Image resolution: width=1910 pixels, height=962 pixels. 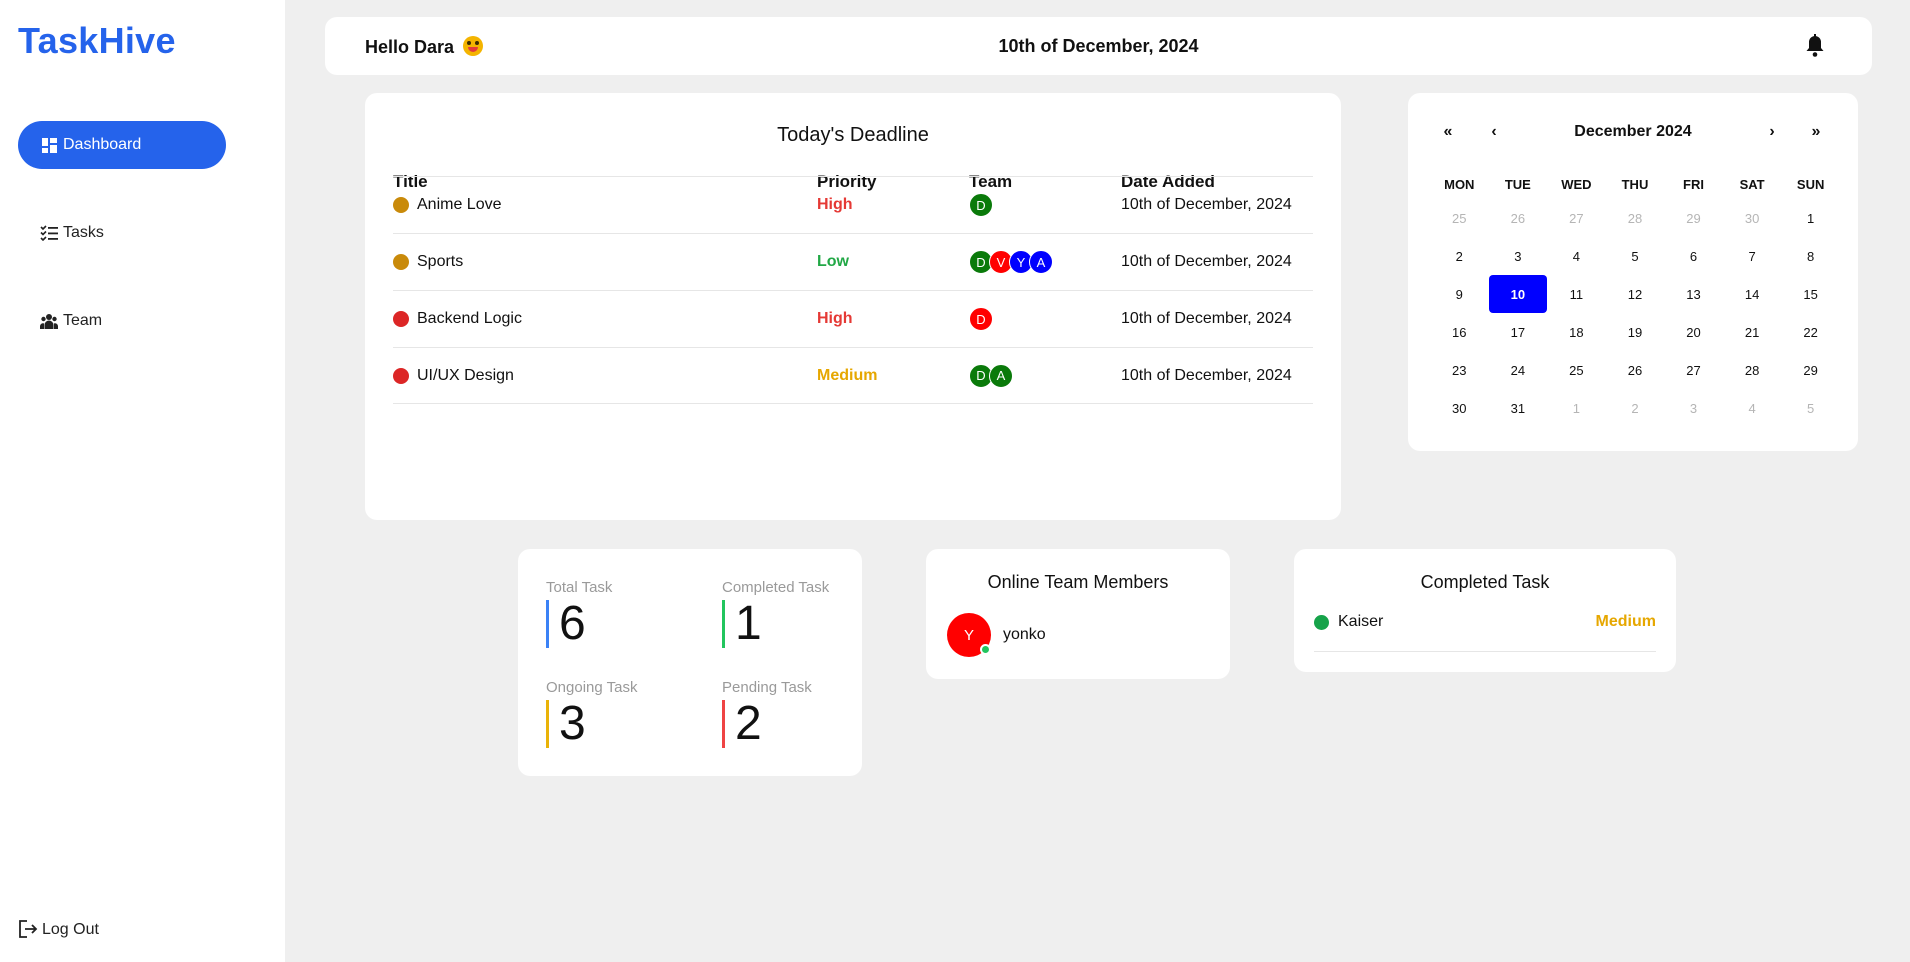 I want to click on calendar-day: 24, so click(x=1518, y=370).